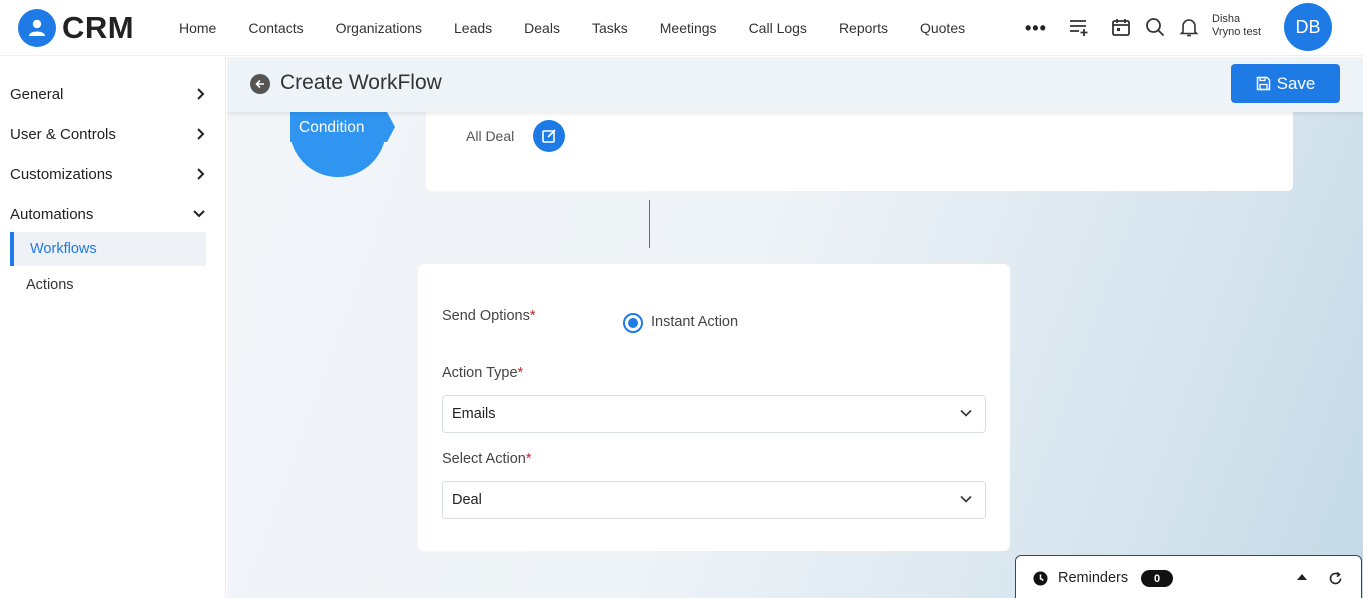 Image resolution: width=1363 pixels, height=598 pixels. What do you see at coordinates (379, 28) in the screenshot?
I see `nav-organizations: Organizations` at bounding box center [379, 28].